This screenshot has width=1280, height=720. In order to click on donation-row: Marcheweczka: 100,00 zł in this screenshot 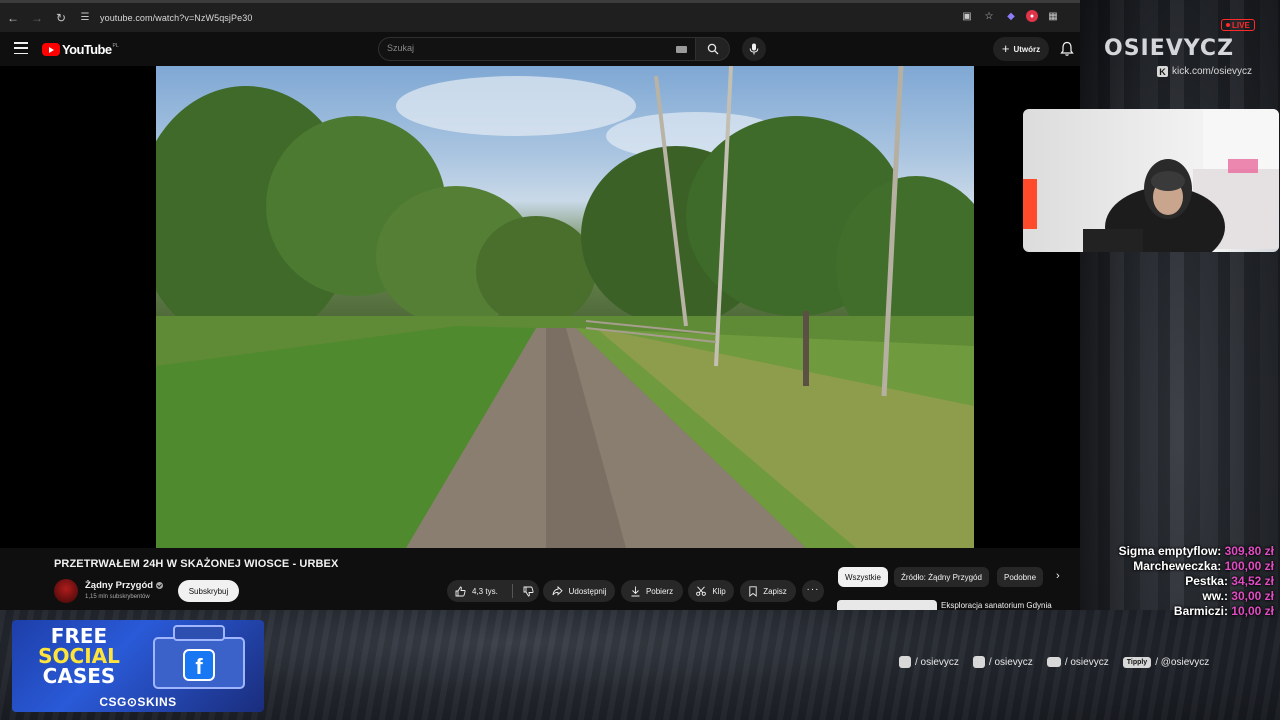, I will do `click(1196, 566)`.